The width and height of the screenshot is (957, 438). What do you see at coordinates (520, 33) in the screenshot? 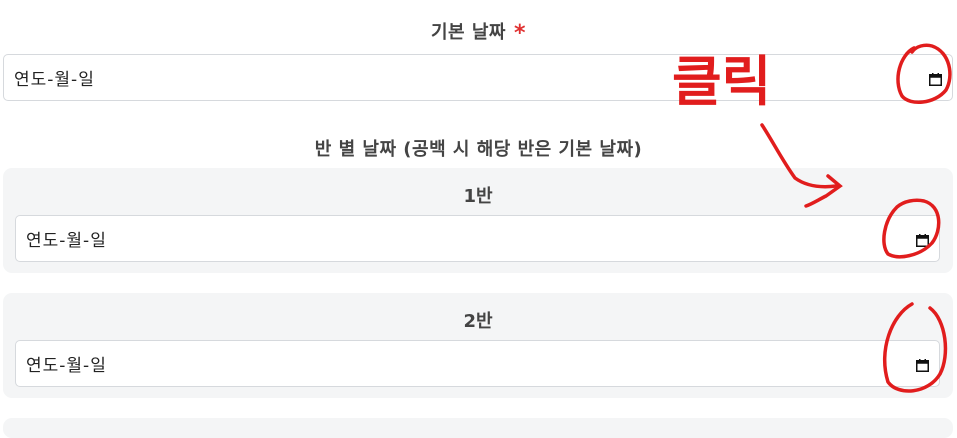
I see `required-mark: *` at bounding box center [520, 33].